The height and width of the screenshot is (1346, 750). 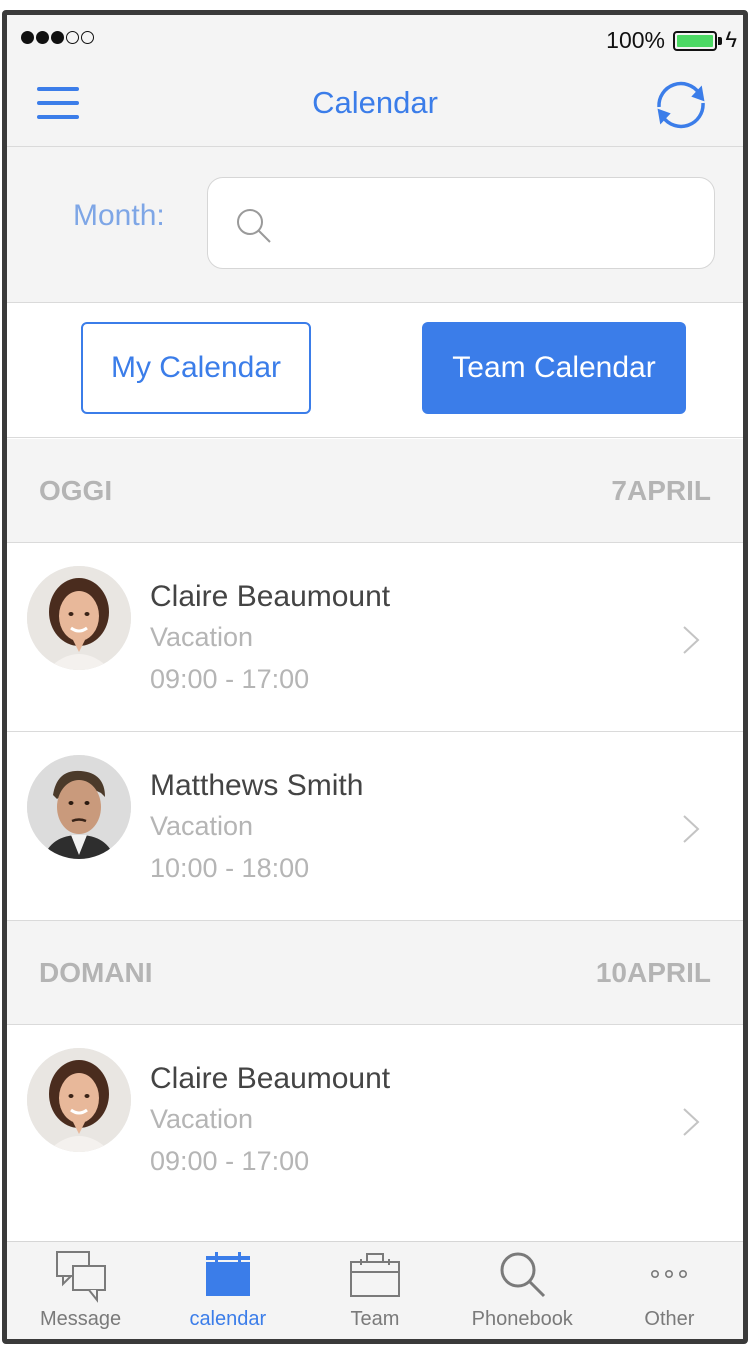 I want to click on tab-other: Other, so click(x=669, y=1290).